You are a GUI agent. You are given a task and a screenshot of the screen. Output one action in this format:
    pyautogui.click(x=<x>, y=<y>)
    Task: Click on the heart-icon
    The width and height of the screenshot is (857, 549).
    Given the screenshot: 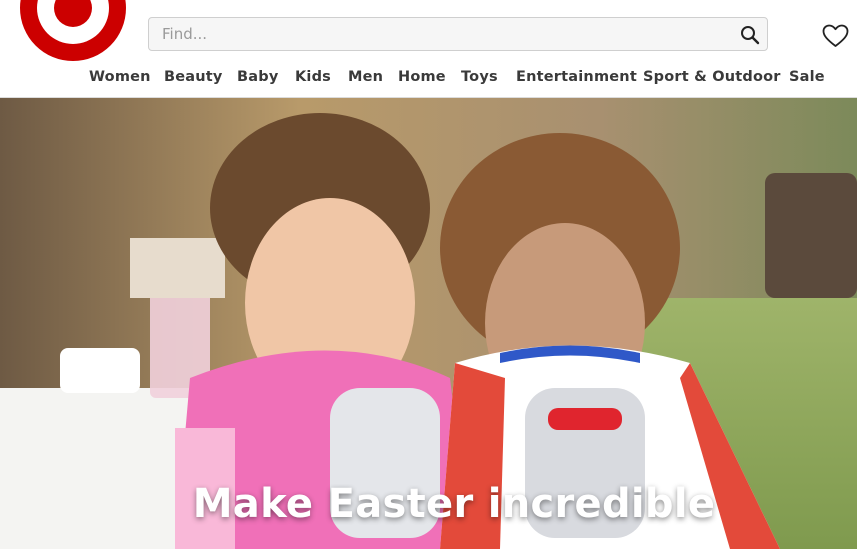 What is the action you would take?
    pyautogui.click(x=835, y=36)
    